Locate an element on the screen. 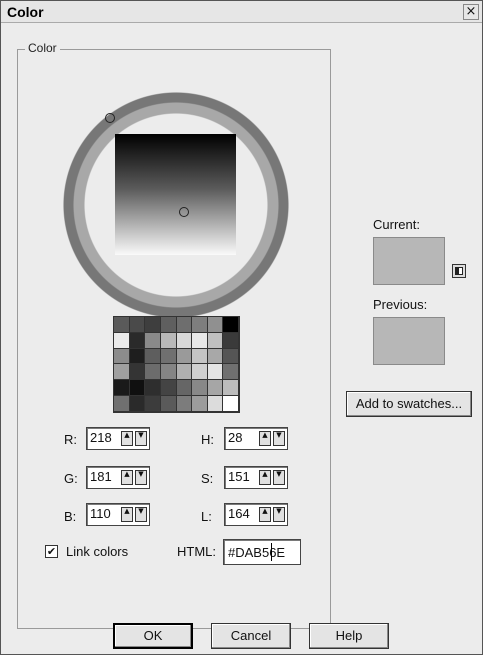  previous-color-preview is located at coordinates (409, 341).